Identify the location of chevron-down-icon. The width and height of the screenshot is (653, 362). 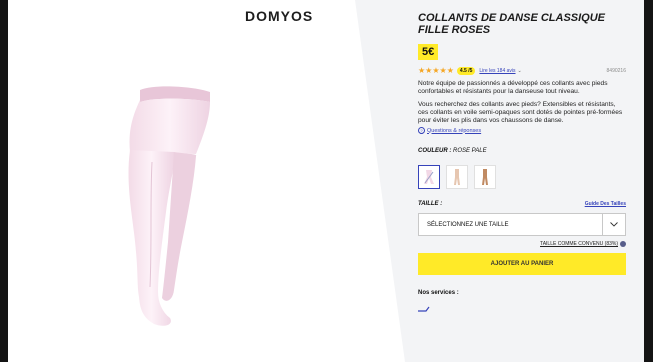
(613, 224).